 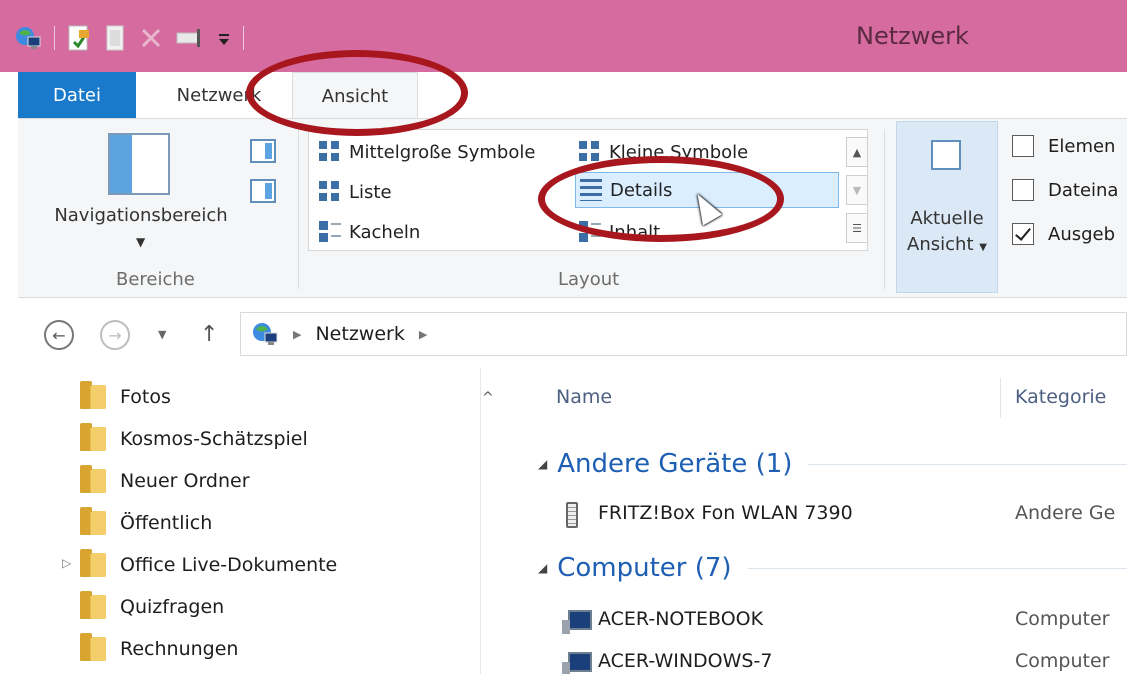 What do you see at coordinates (224, 38) in the screenshot?
I see `customize-qat-icon` at bounding box center [224, 38].